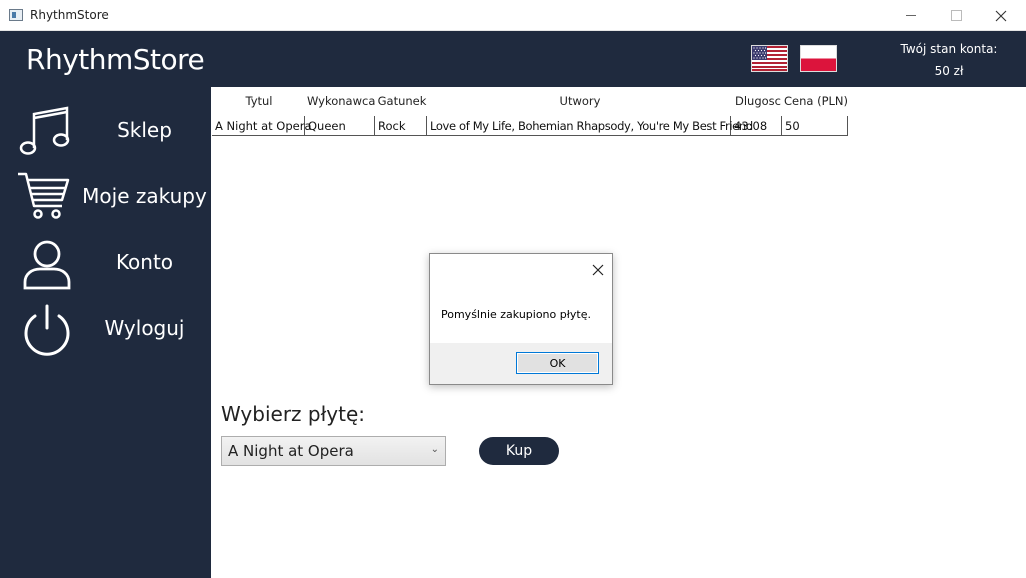 The image size is (1026, 578). I want to click on window-title: RhythmStore, so click(69, 15).